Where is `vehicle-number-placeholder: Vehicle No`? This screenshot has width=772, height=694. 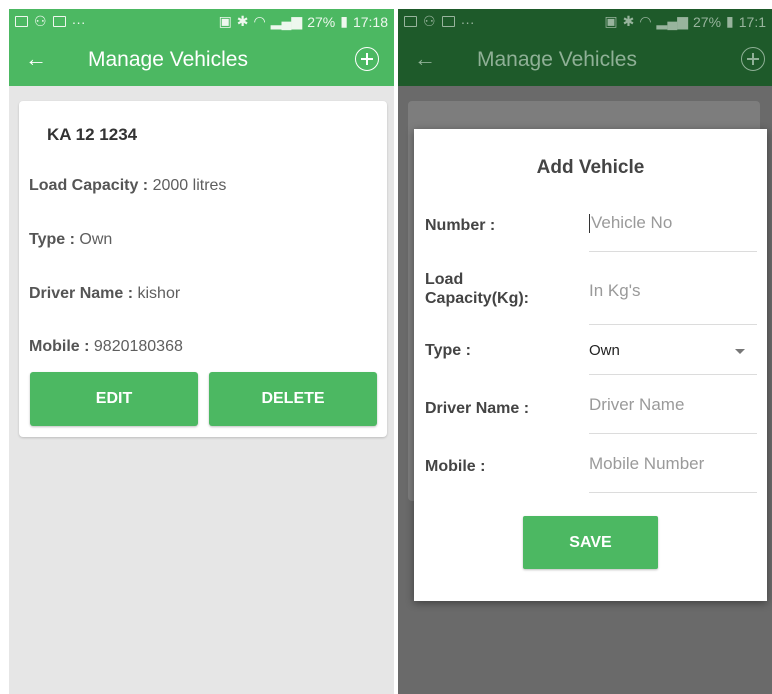 vehicle-number-placeholder: Vehicle No is located at coordinates (632, 222).